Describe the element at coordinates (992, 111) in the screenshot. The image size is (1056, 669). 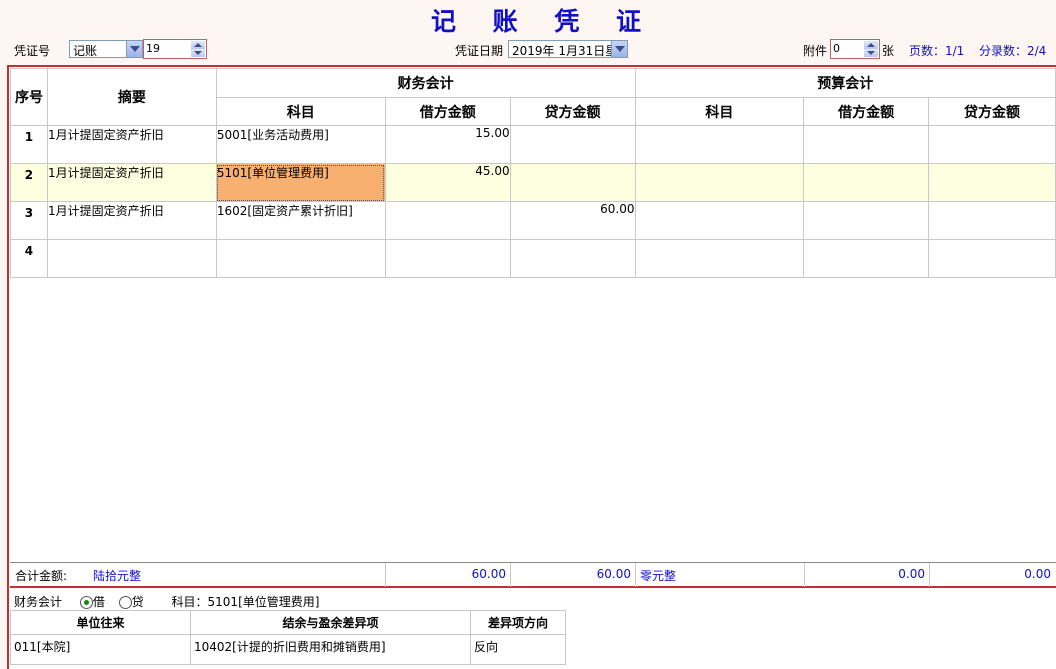
I see `col-header-budget-credit: 贷方金额` at that location.